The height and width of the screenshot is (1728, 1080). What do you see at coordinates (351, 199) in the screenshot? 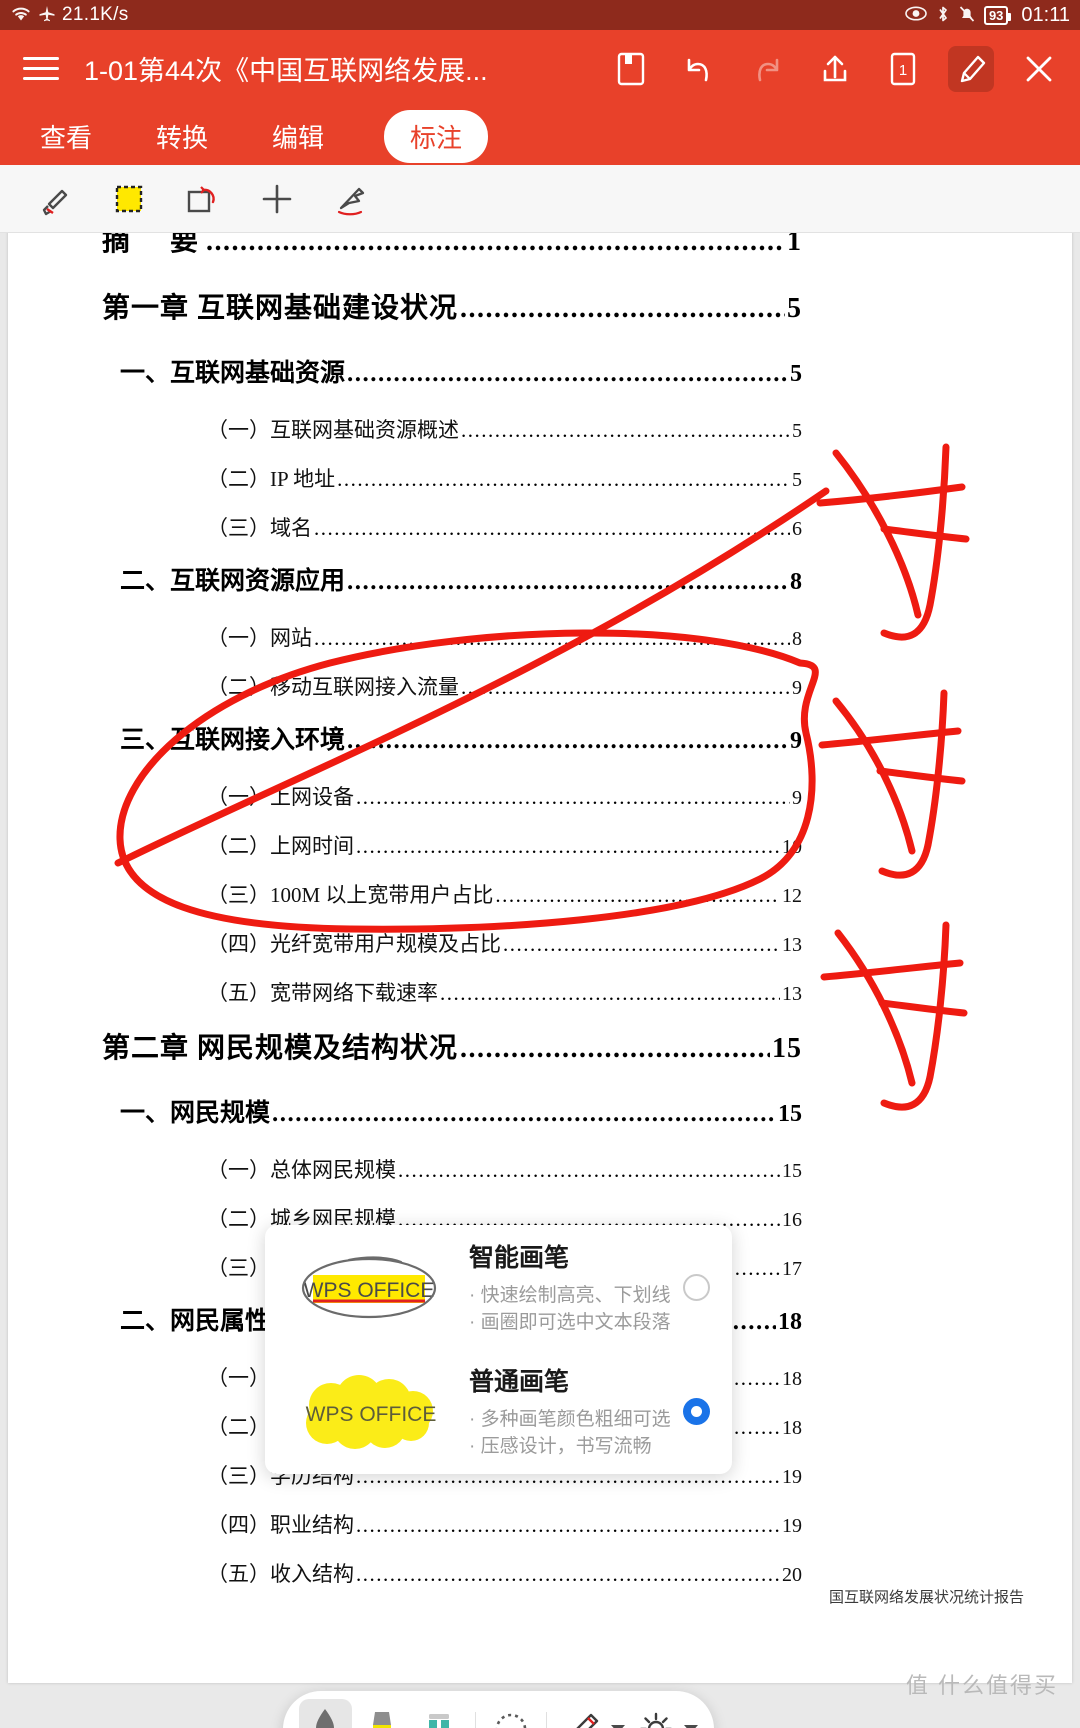
I see `signature-tool-icon` at bounding box center [351, 199].